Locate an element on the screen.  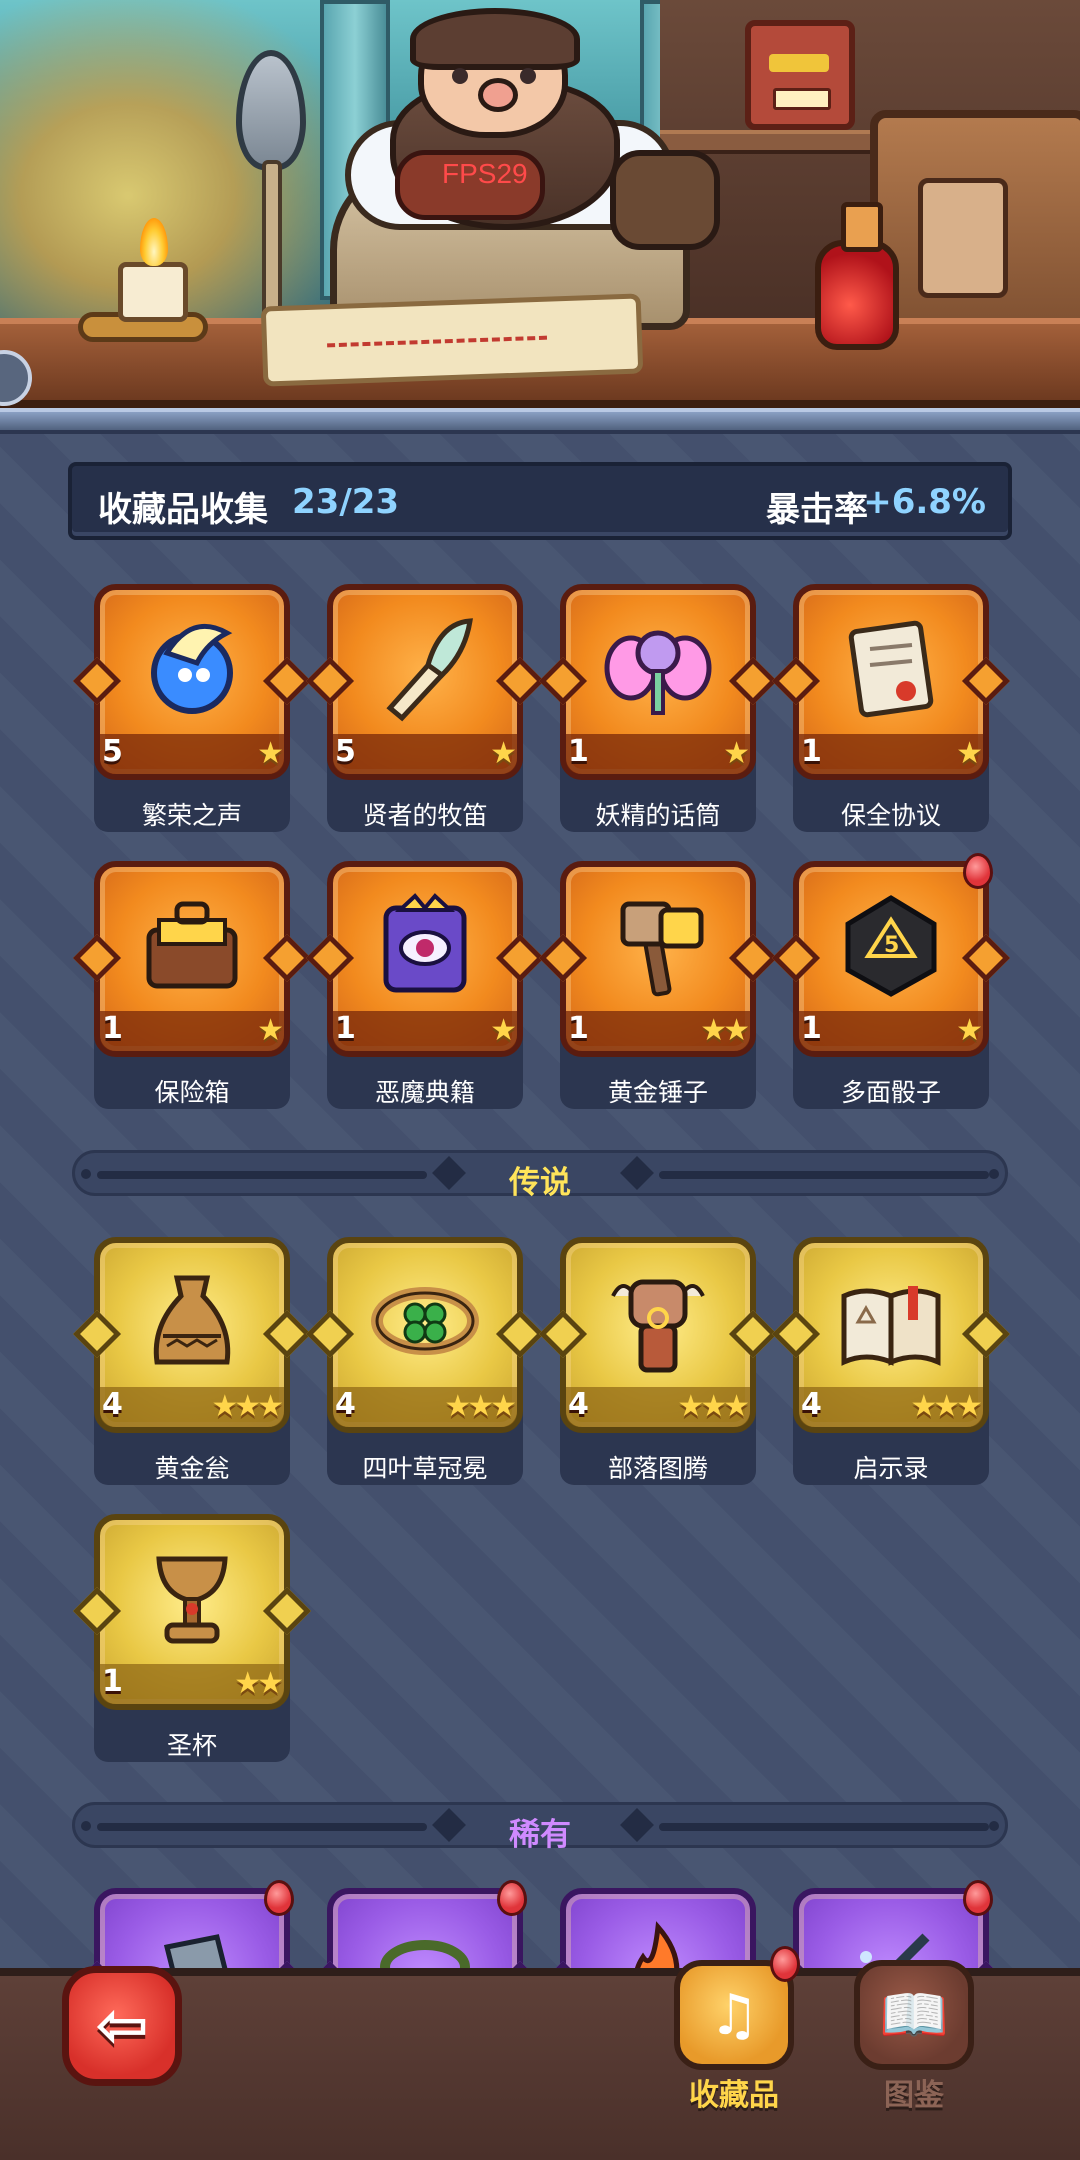
demon-book-icon is located at coordinates (425, 945).